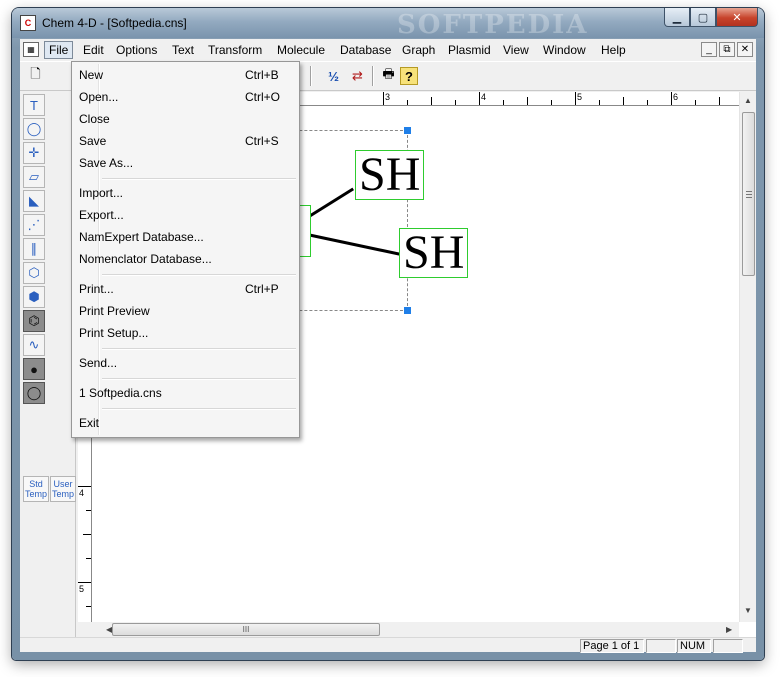 The image size is (783, 677). Describe the element at coordinates (34, 225) in the screenshot. I see `hash-bond-icon: ⋰` at that location.